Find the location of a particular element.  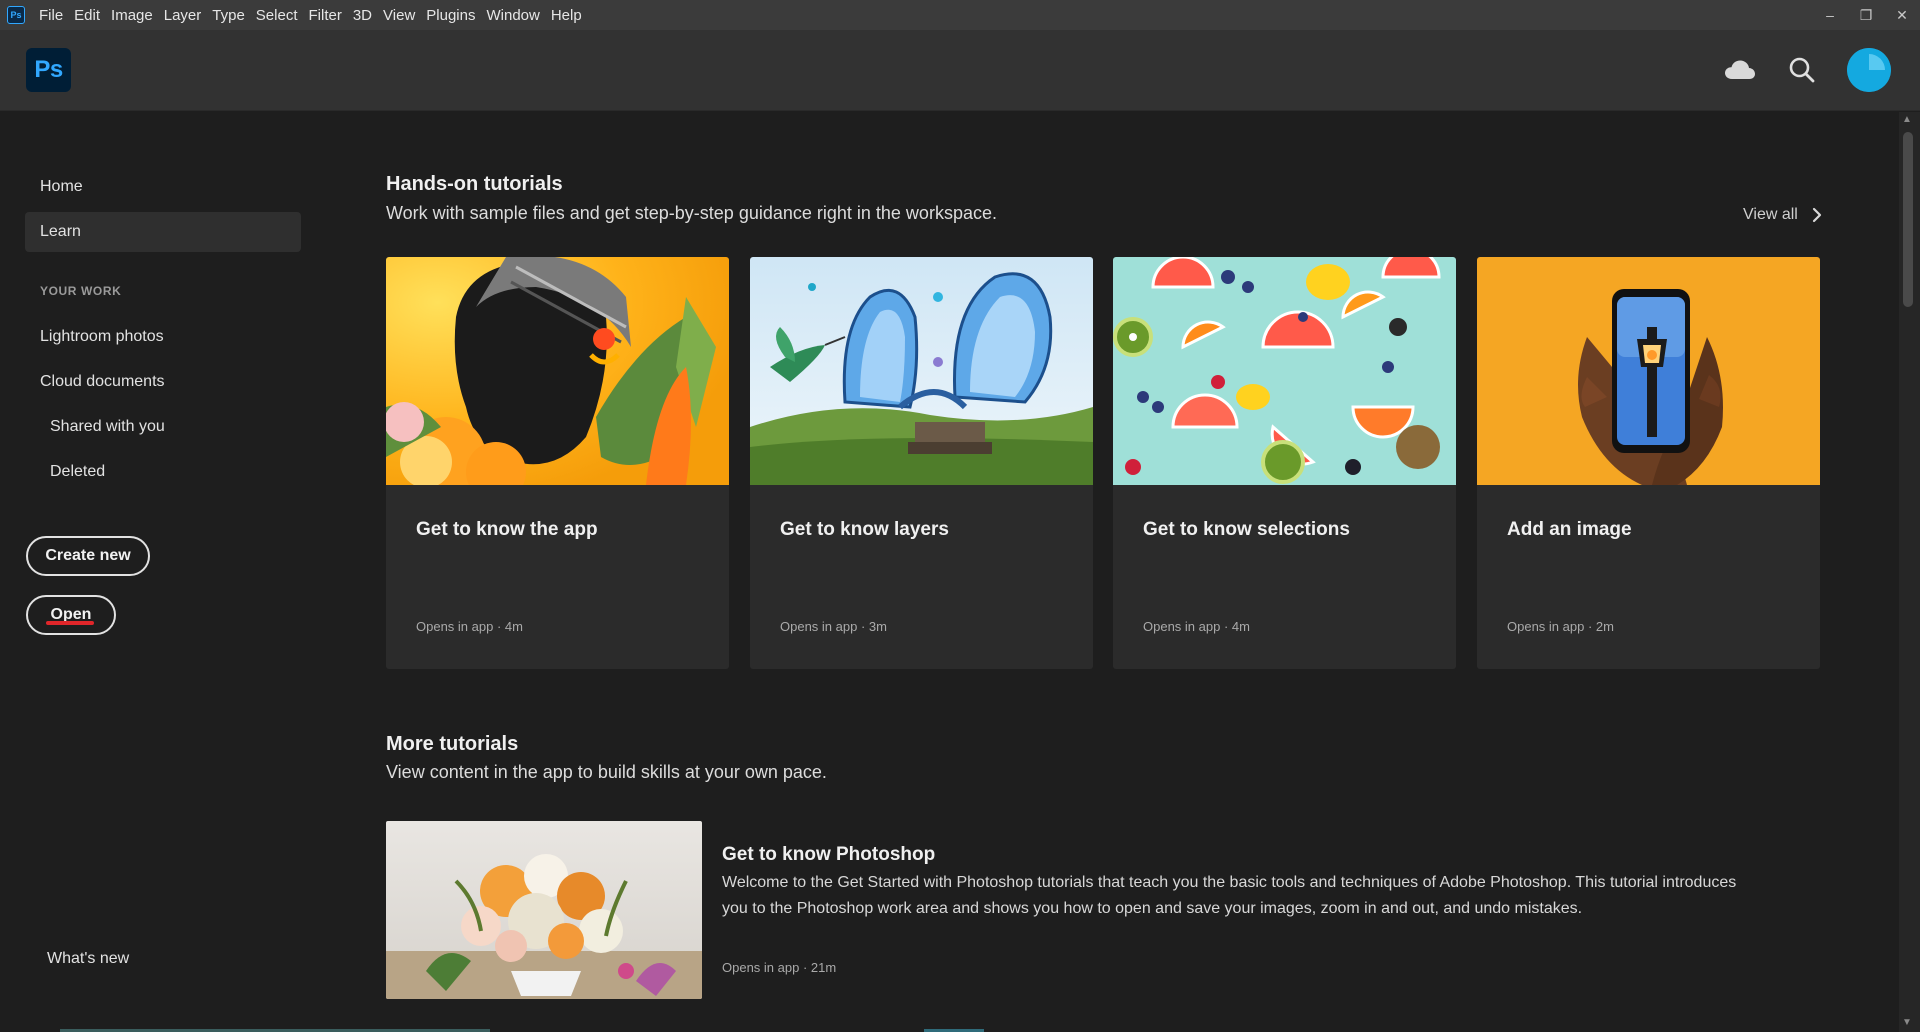

more-item-meta: Opens in app · 21m is located at coordinates (779, 967).